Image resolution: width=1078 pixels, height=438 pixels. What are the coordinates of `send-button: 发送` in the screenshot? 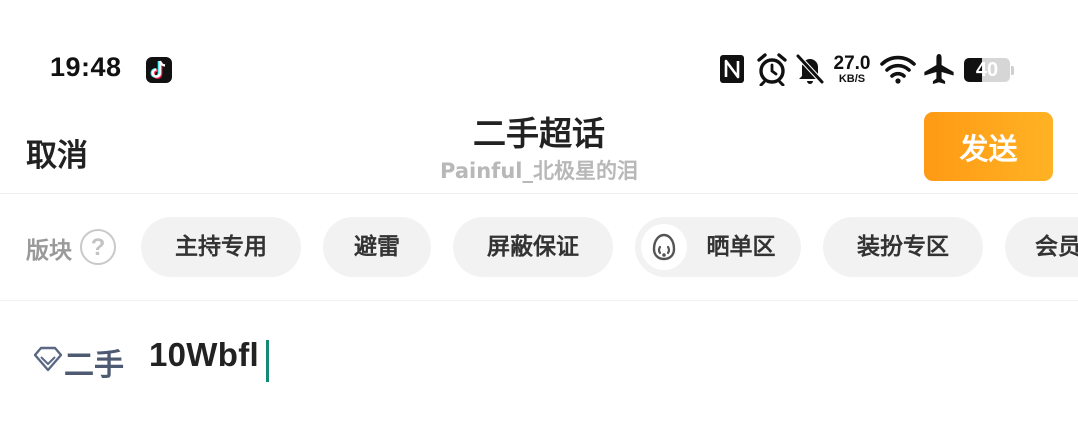 It's located at (988, 146).